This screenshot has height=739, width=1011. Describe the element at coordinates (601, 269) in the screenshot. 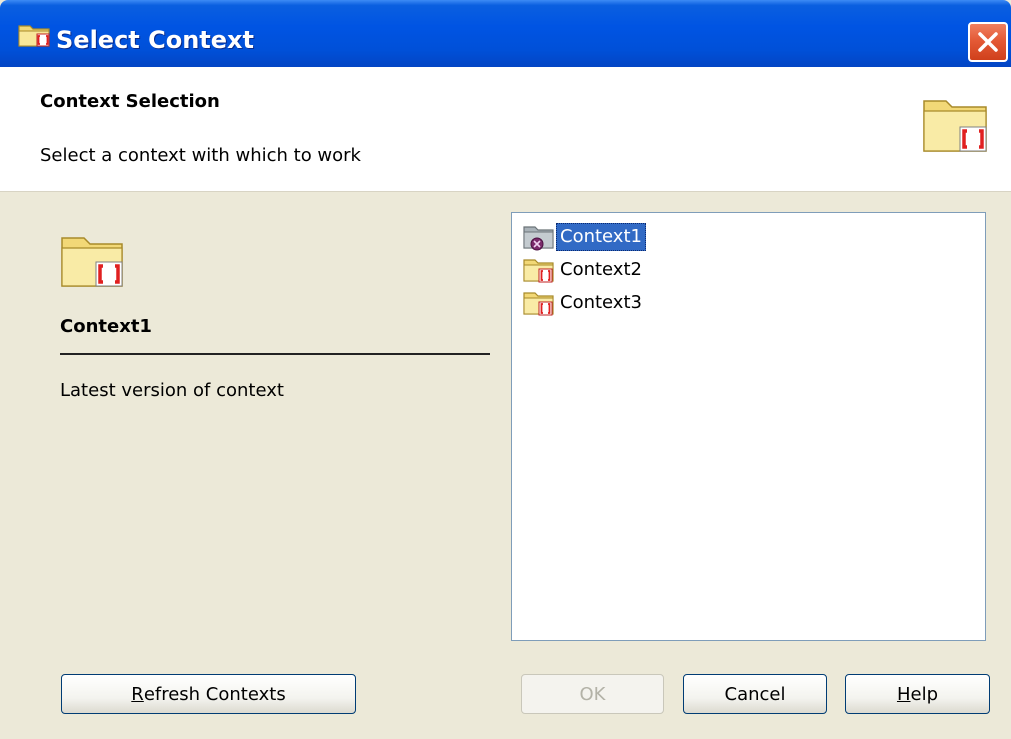

I see `context-label: Context2` at that location.